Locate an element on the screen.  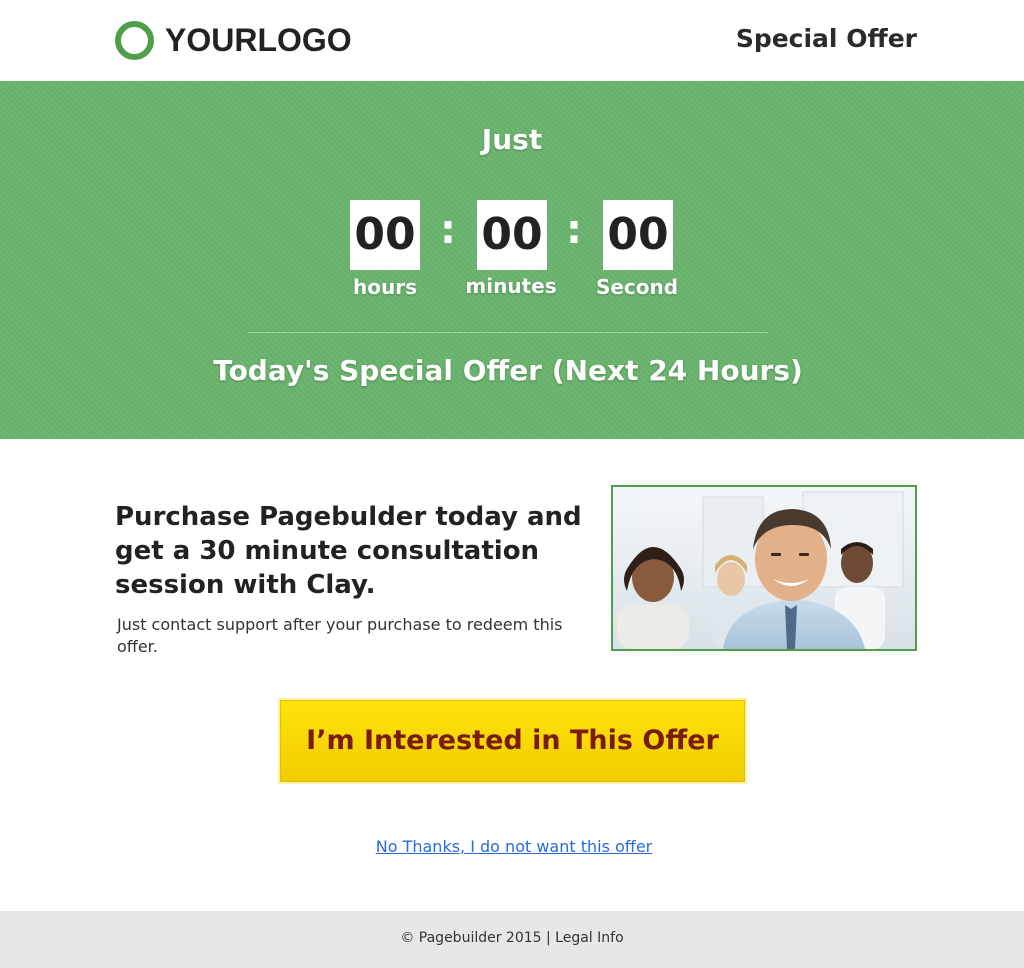
hero-offer-text: Today's Special Offer (Next 24 Hours) is located at coordinates (508, 370).